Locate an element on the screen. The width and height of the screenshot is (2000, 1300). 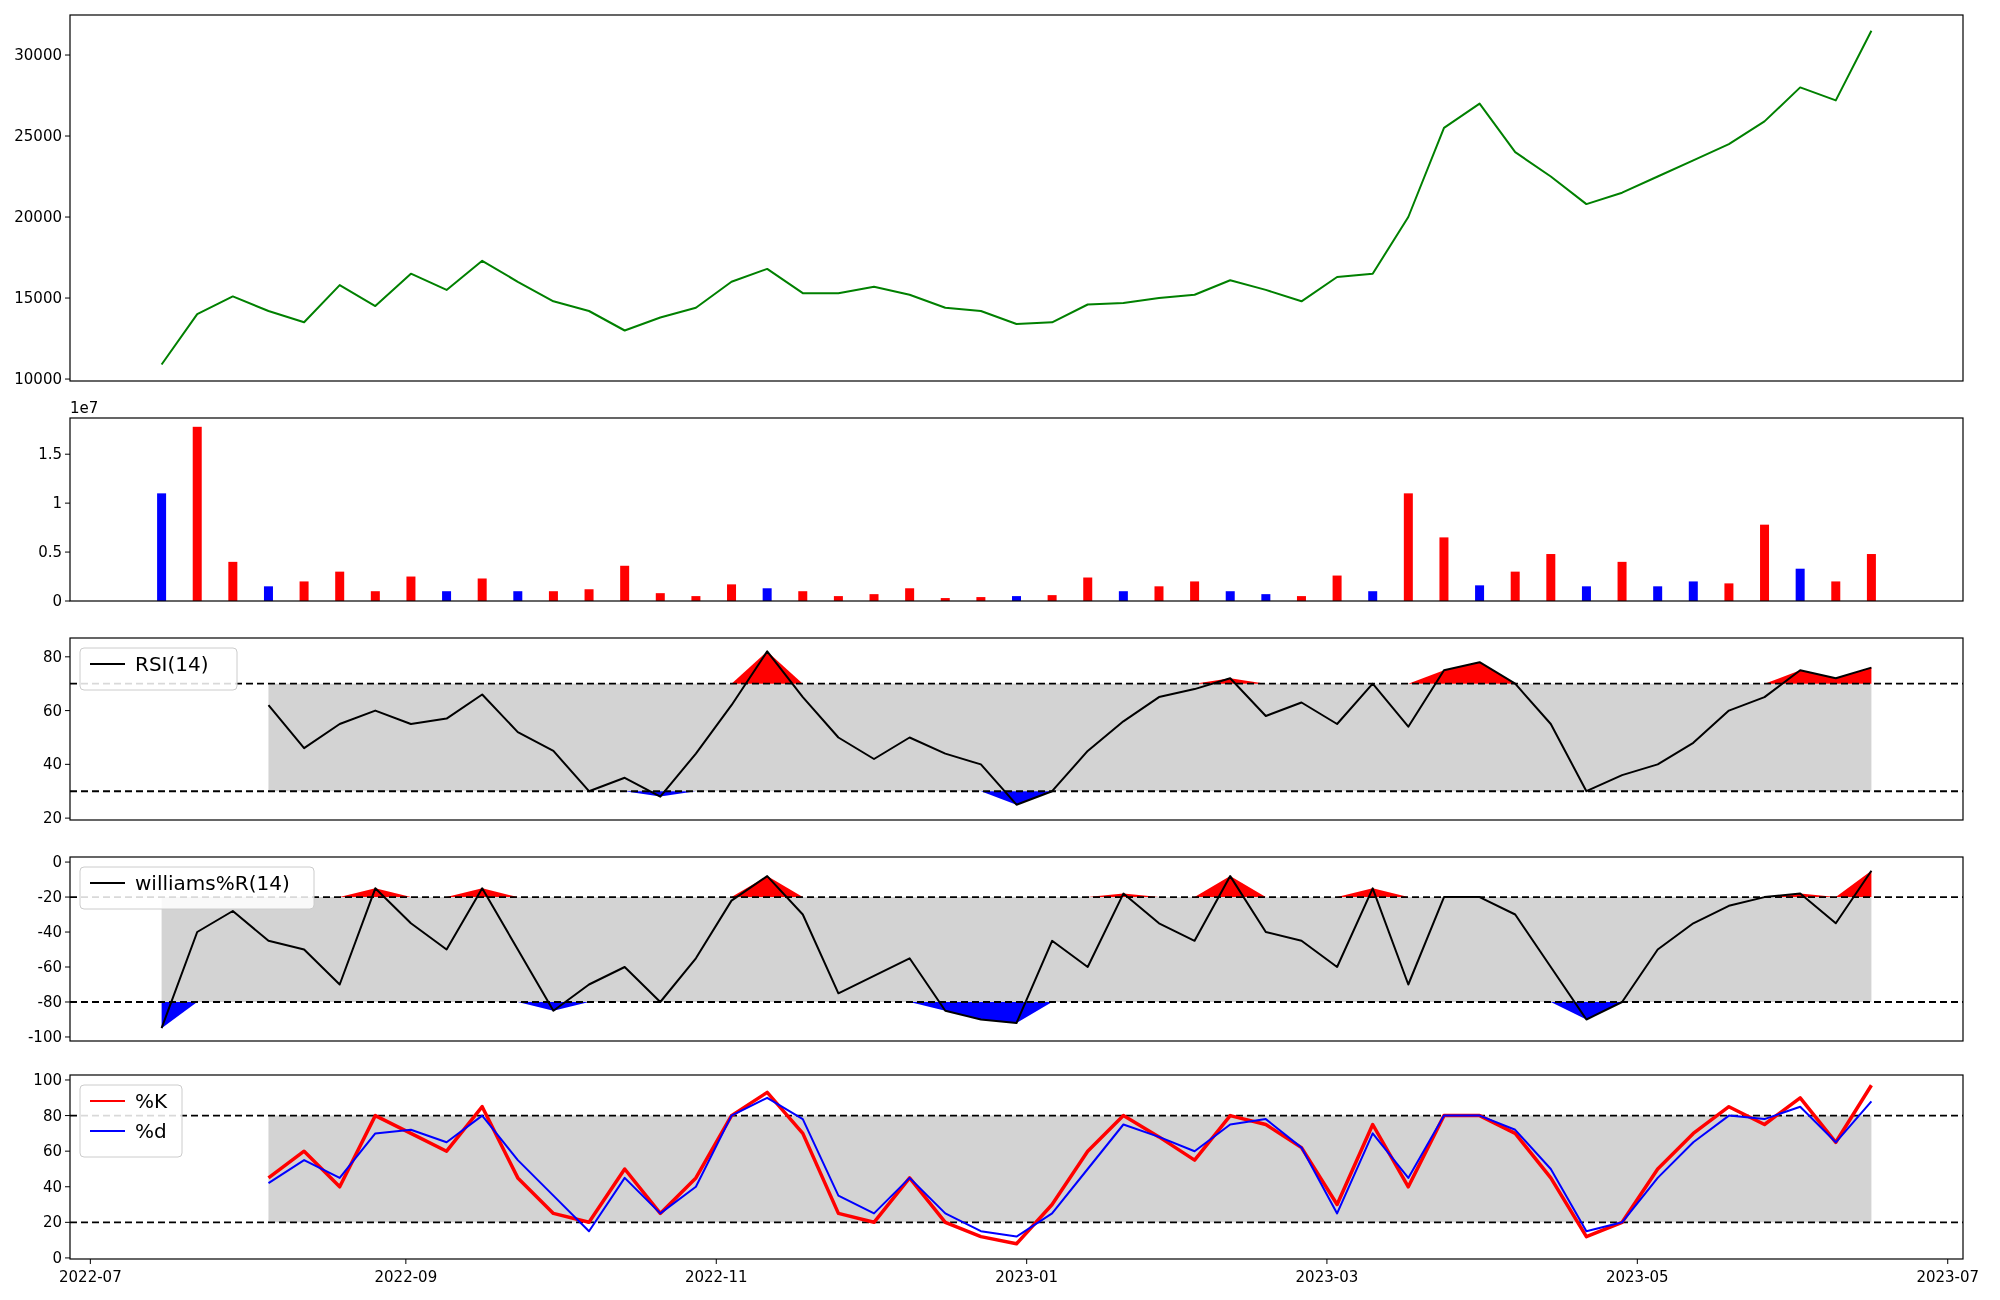
y-tick-label: 30000 is located at coordinates (38, 55).